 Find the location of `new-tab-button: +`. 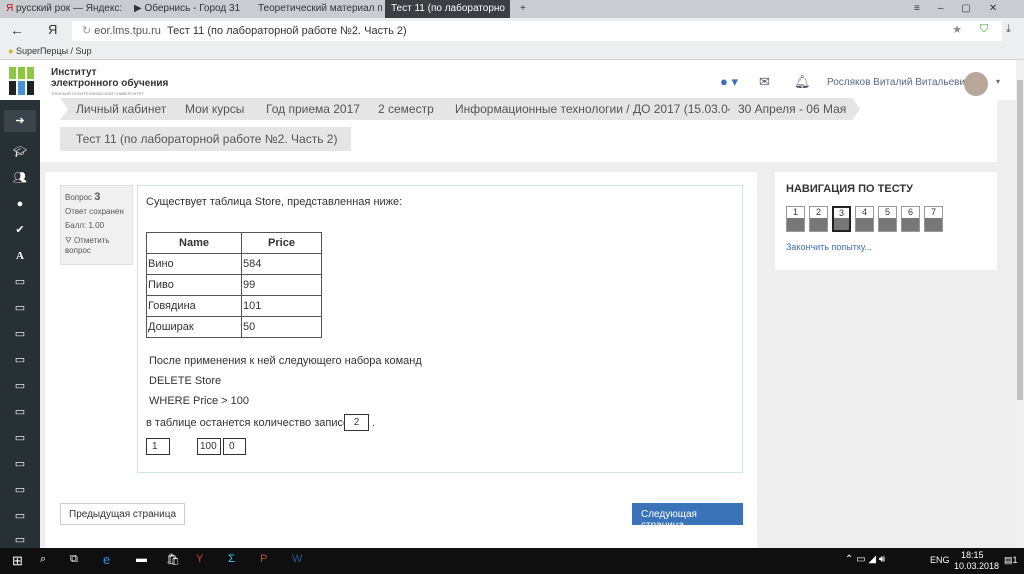

new-tab-button: + is located at coordinates (523, 9).